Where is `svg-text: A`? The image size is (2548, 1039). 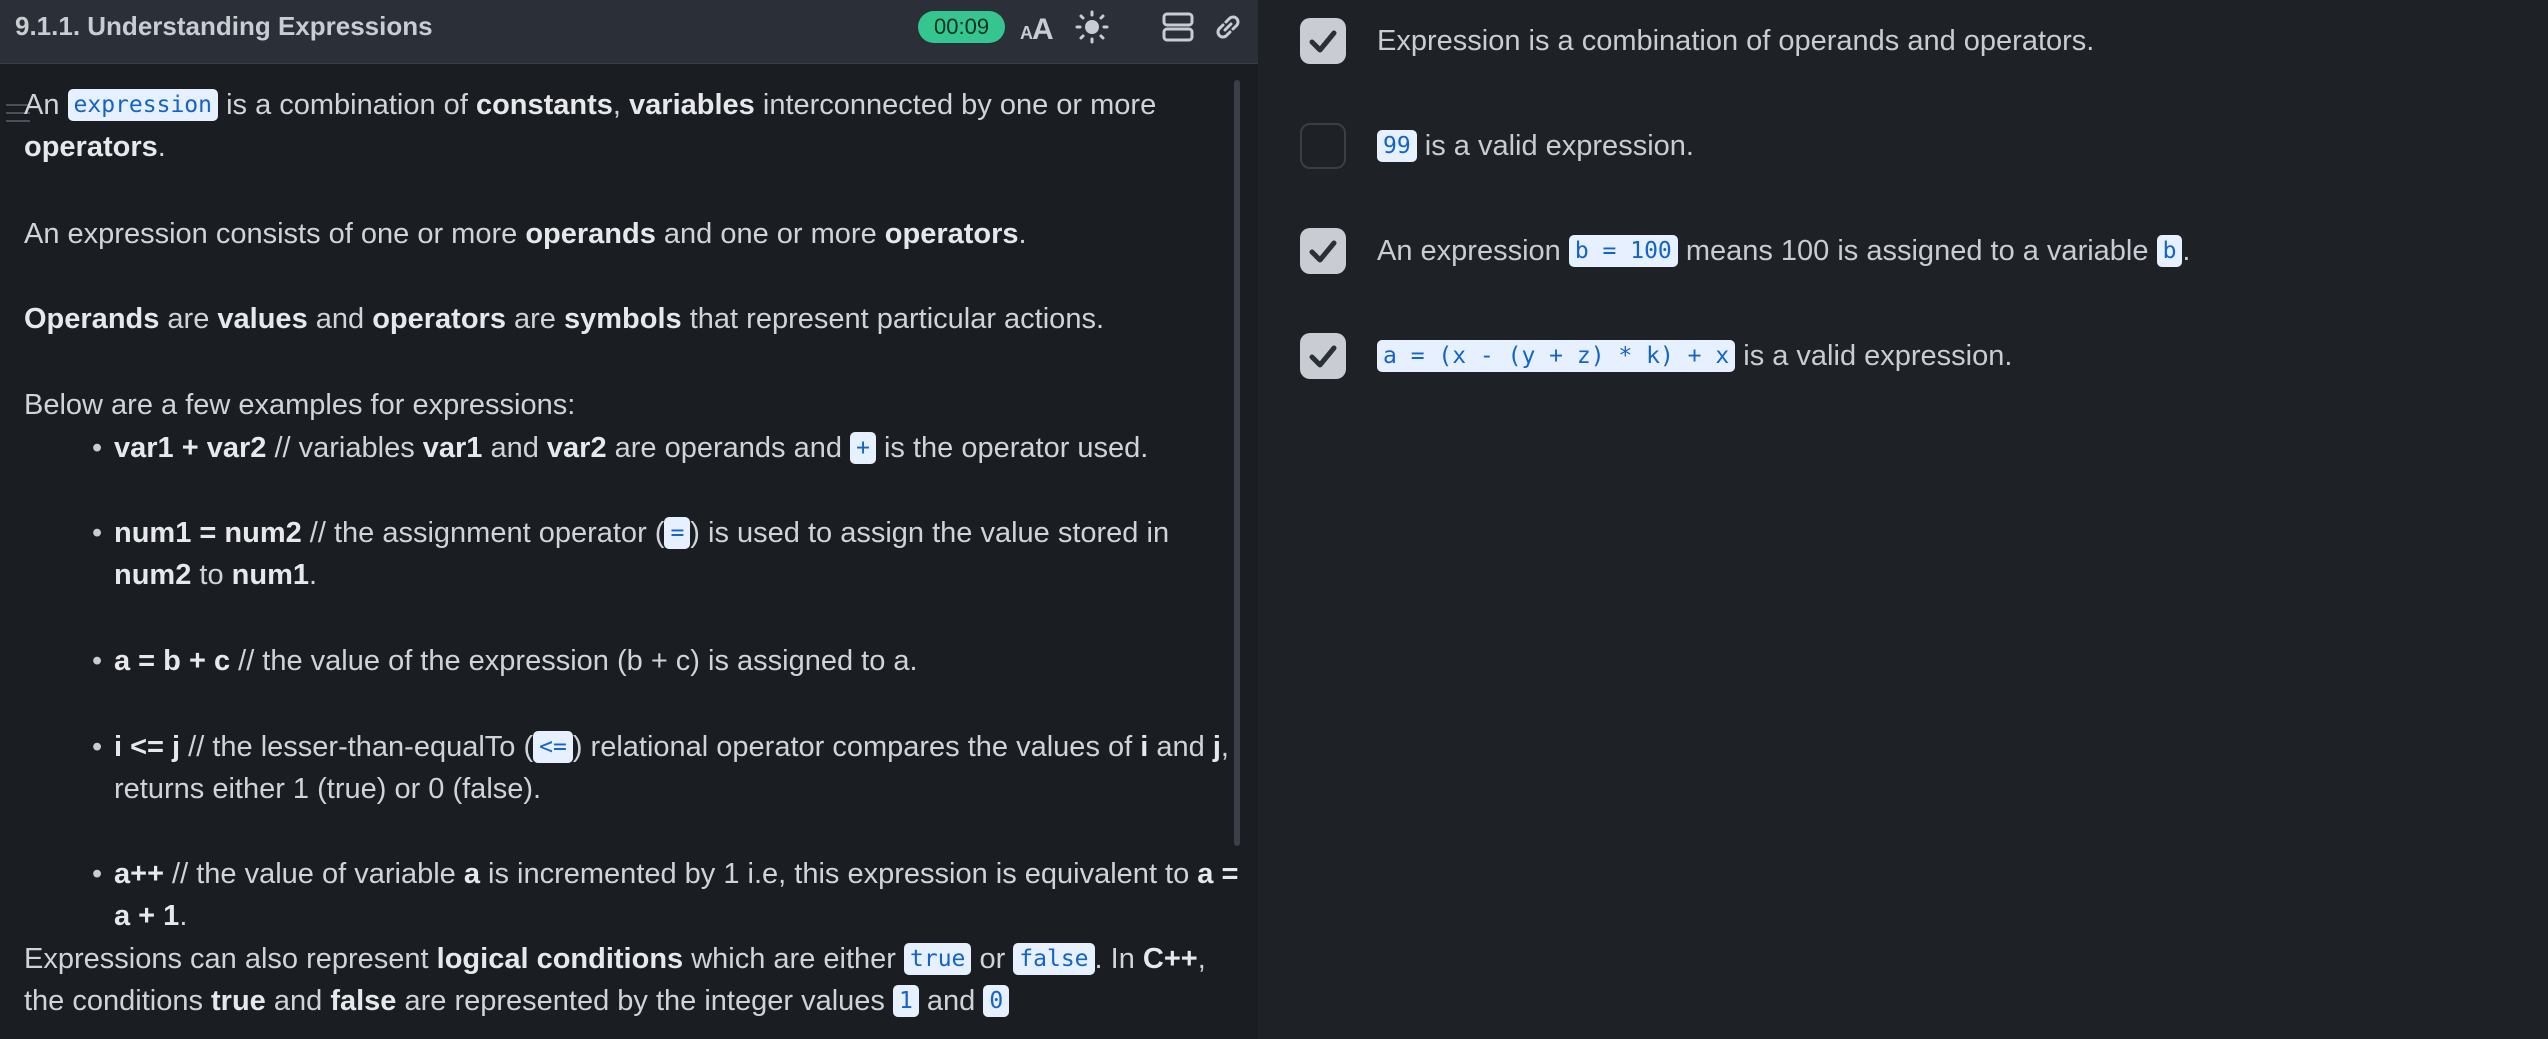
svg-text: A is located at coordinates (1043, 28).